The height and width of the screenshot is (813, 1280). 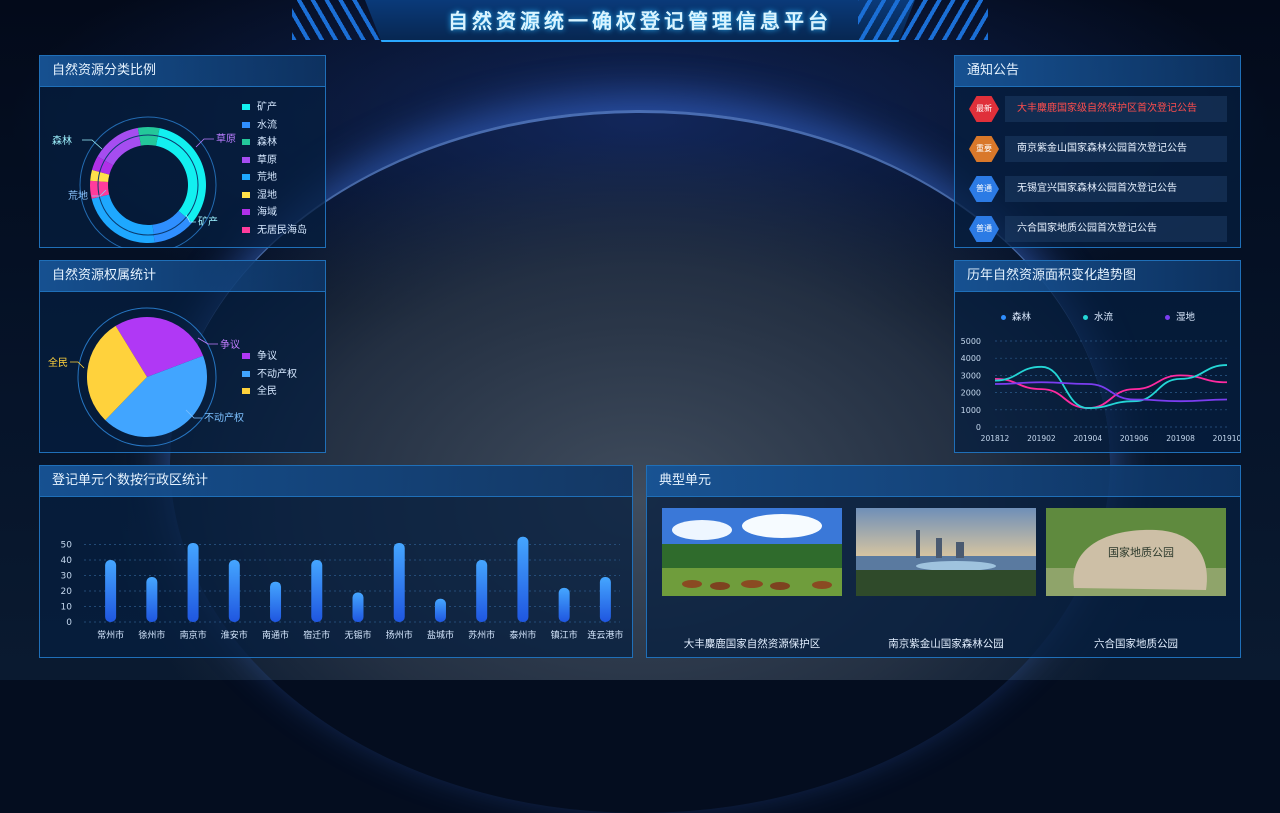 I want to click on notice-text: 南京紫金山国家森林公园首次登记公告, so click(x=1116, y=149).